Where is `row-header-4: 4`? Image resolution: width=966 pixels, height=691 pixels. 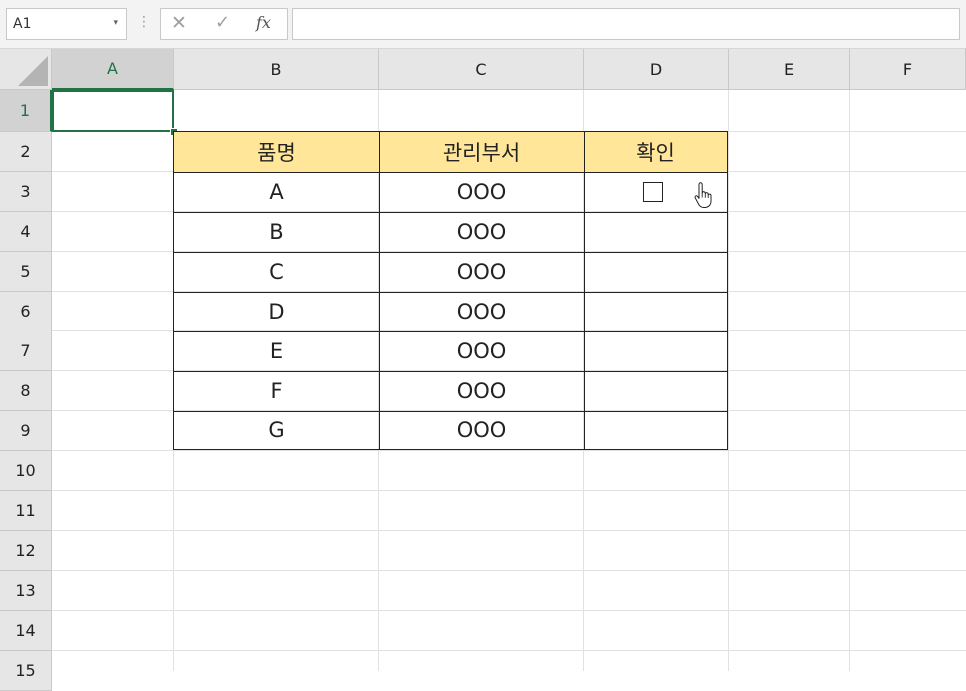
row-header-4: 4 is located at coordinates (26, 232).